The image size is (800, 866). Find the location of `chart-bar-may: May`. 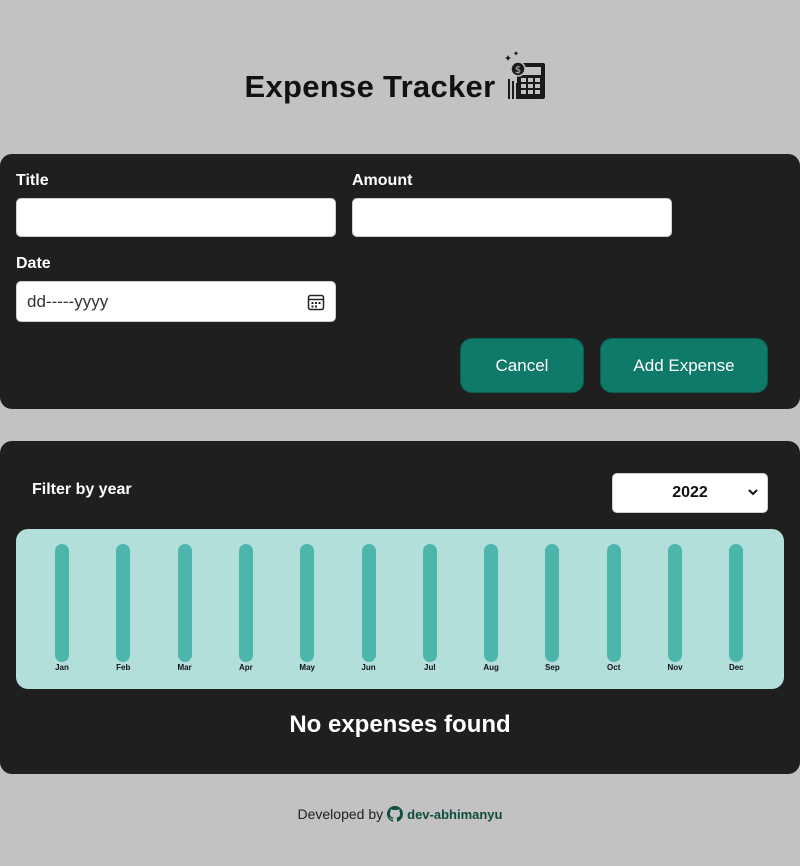

chart-bar-may: May is located at coordinates (307, 614).